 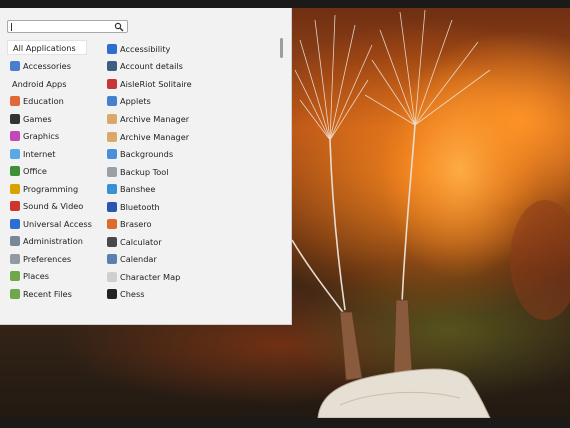 I want to click on category-preferences: Preferences, so click(x=47, y=259).